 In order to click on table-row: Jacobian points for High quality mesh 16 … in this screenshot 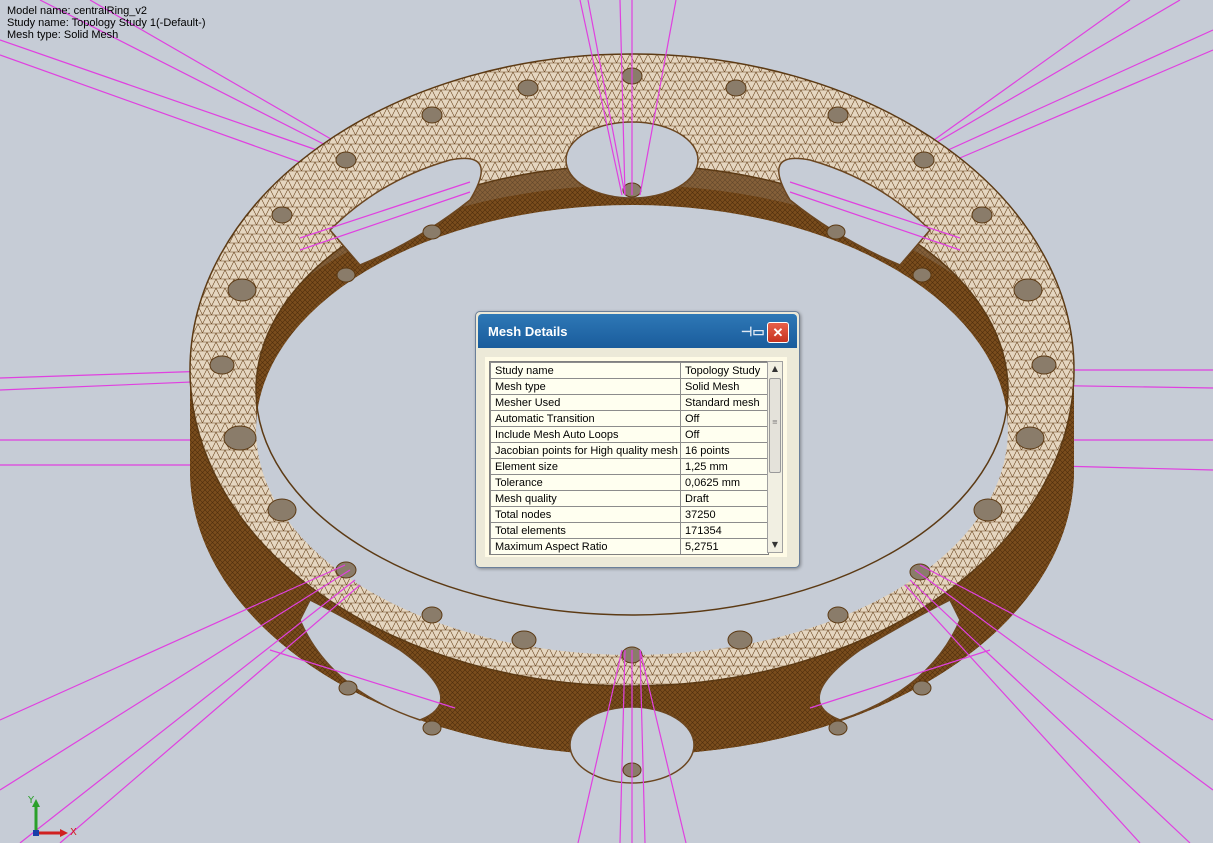, I will do `click(629, 450)`.